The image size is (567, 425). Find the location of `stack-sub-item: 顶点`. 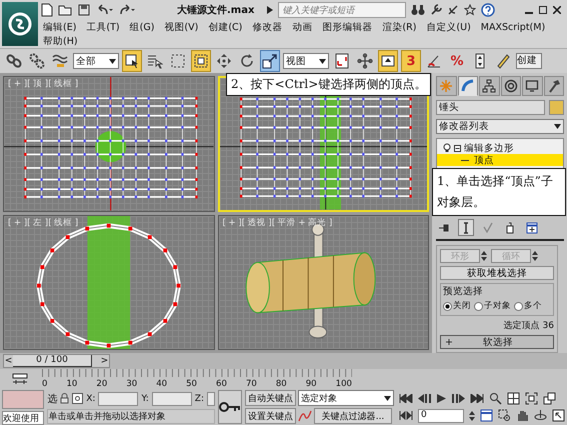

stack-sub-item: 顶点 is located at coordinates (500, 160).